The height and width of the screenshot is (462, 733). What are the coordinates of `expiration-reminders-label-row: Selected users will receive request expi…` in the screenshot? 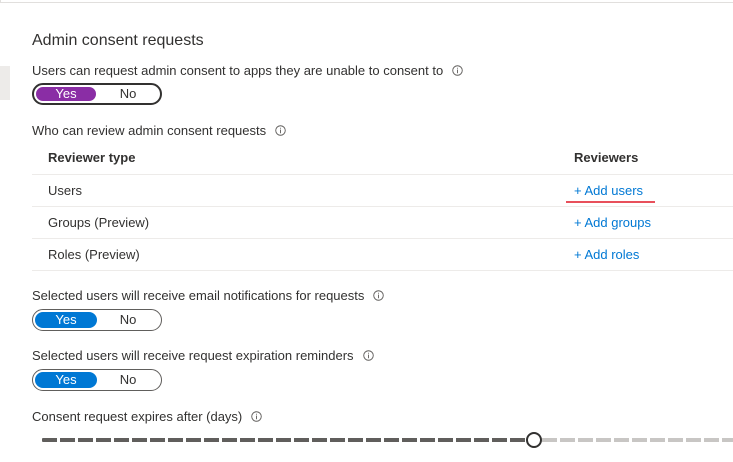 It's located at (203, 355).